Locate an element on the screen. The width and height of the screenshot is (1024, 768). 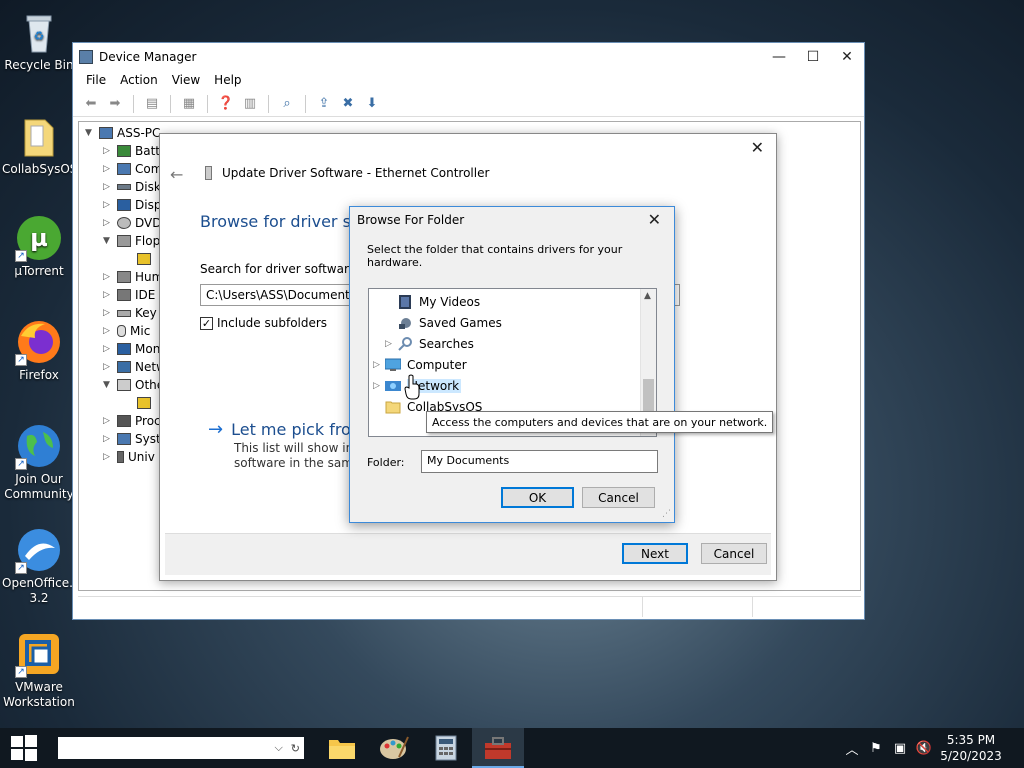
tree-item: ▼ Othe is located at coordinates (133, 385).